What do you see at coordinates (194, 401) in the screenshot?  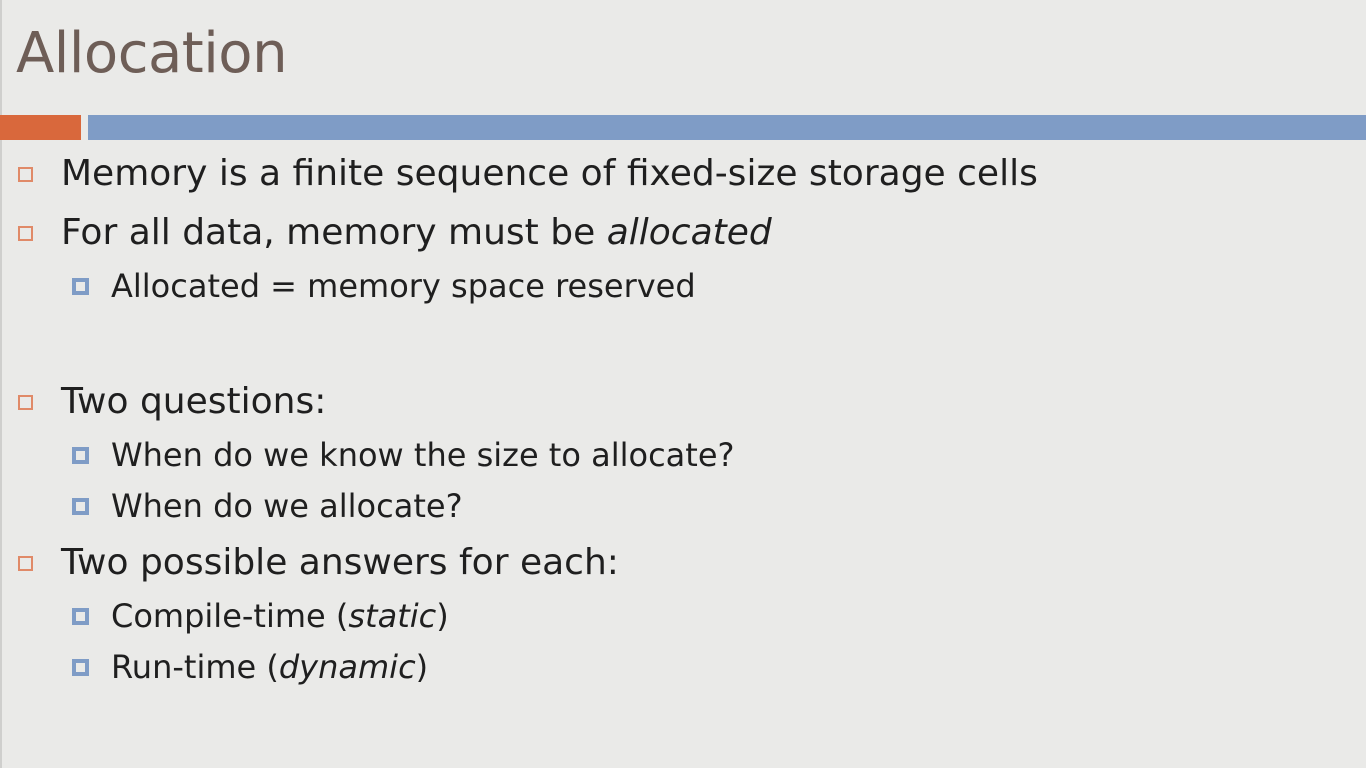 I see `bullet-text: Two questions:` at bounding box center [194, 401].